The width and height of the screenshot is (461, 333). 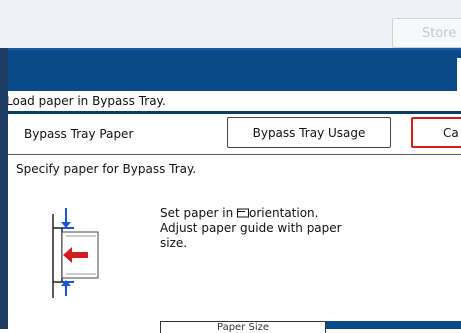 What do you see at coordinates (393, 325) in the screenshot?
I see `tab-dark-segment` at bounding box center [393, 325].